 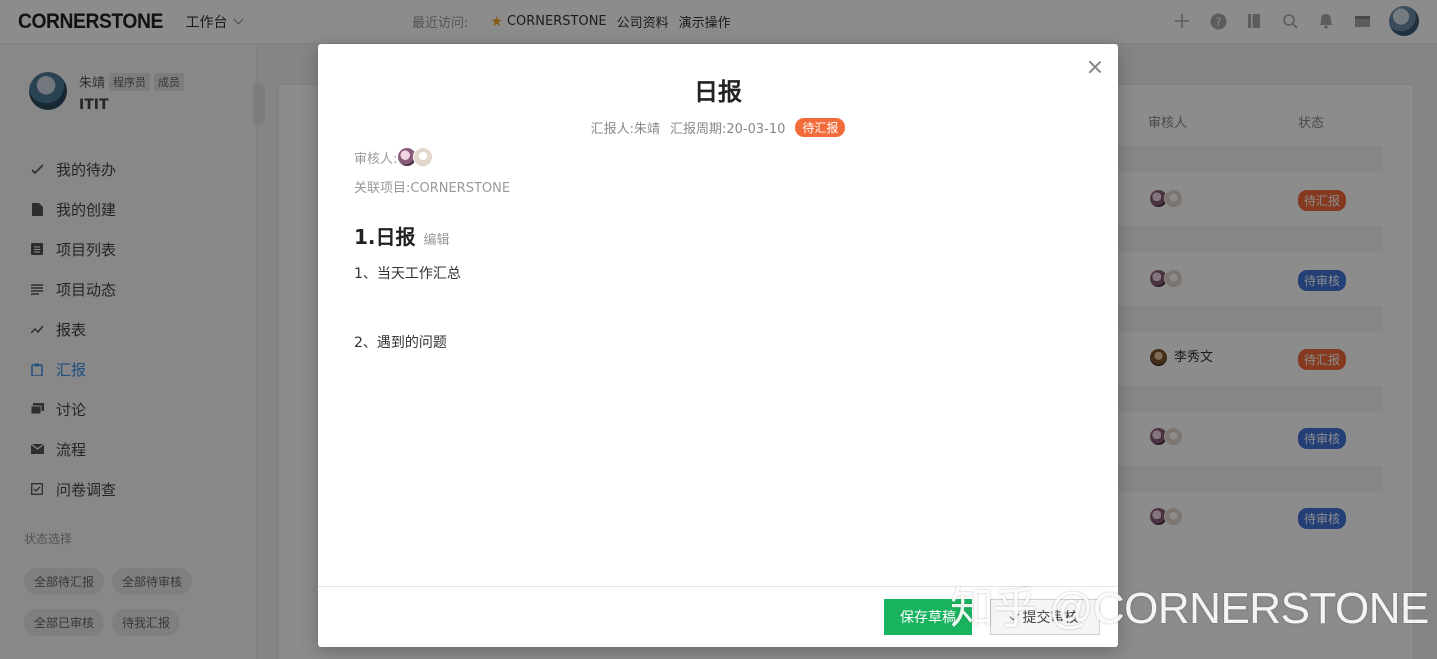 I want to click on report-line: 2、遇到的问题, so click(x=400, y=343).